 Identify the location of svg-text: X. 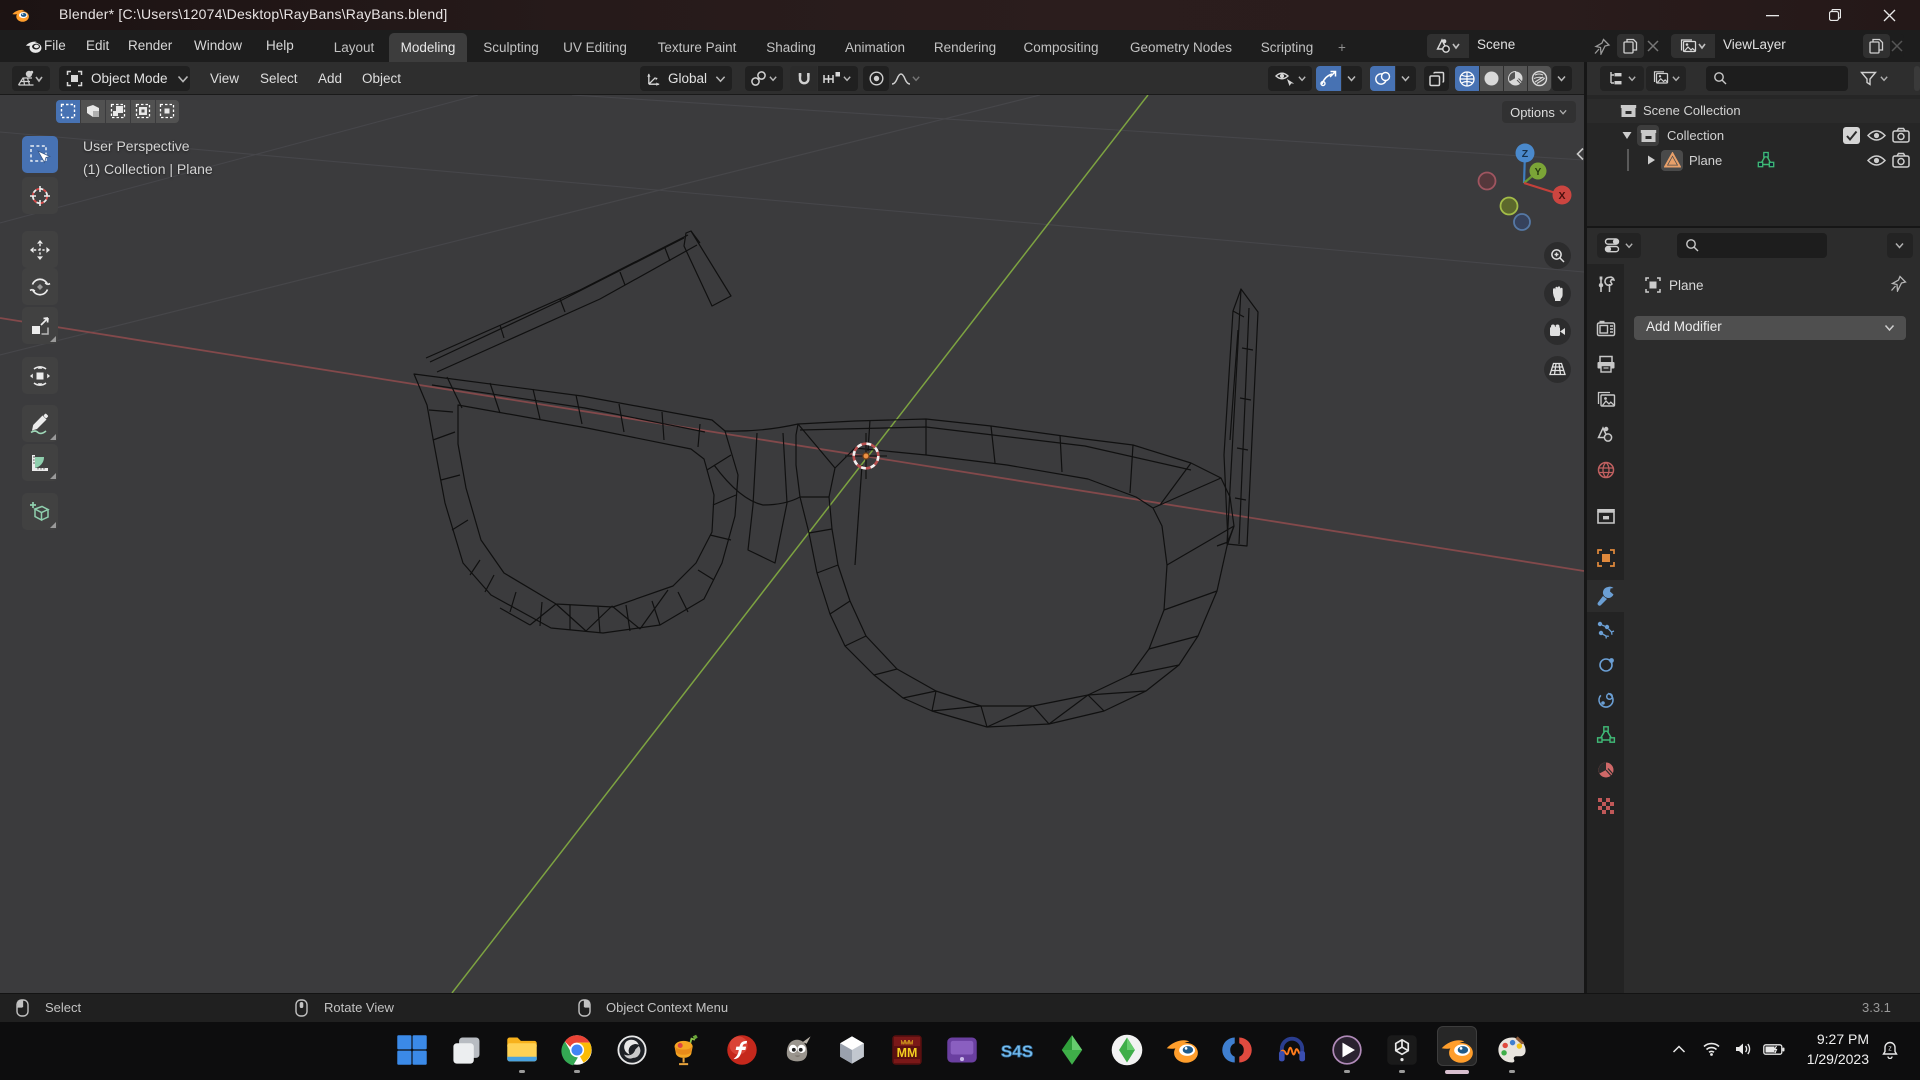
(1561, 196).